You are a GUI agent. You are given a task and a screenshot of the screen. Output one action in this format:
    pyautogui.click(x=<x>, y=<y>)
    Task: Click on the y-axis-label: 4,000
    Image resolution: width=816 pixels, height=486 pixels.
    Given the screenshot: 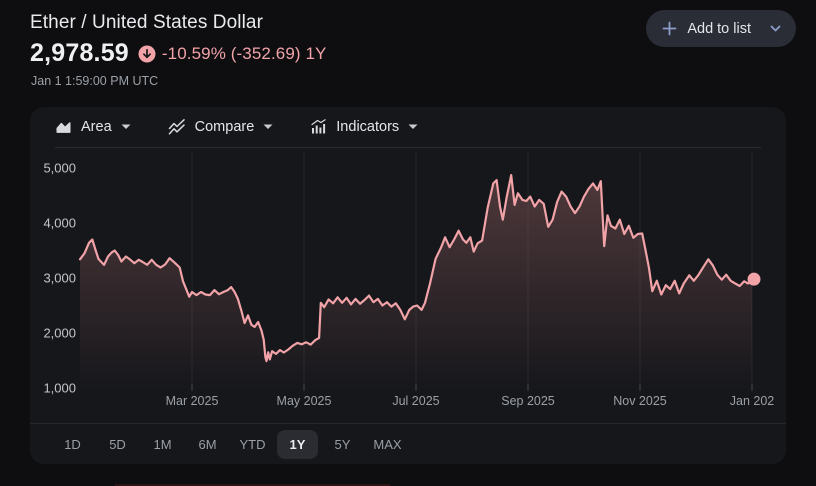 What is the action you would take?
    pyautogui.click(x=59, y=223)
    